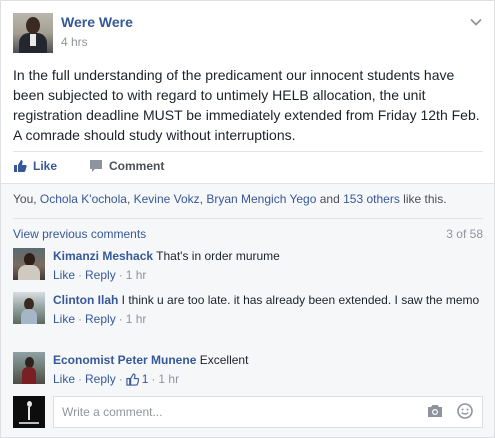  Describe the element at coordinates (33, 33) in the screenshot. I see `author-avatar` at that location.